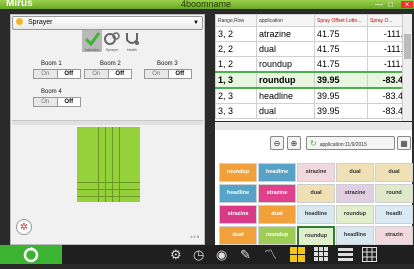 This screenshot has width=414, height=269. Describe the element at coordinates (313, 49) in the screenshot. I see `table-row: 2, 2 dual 41.75 -111.8` at that location.